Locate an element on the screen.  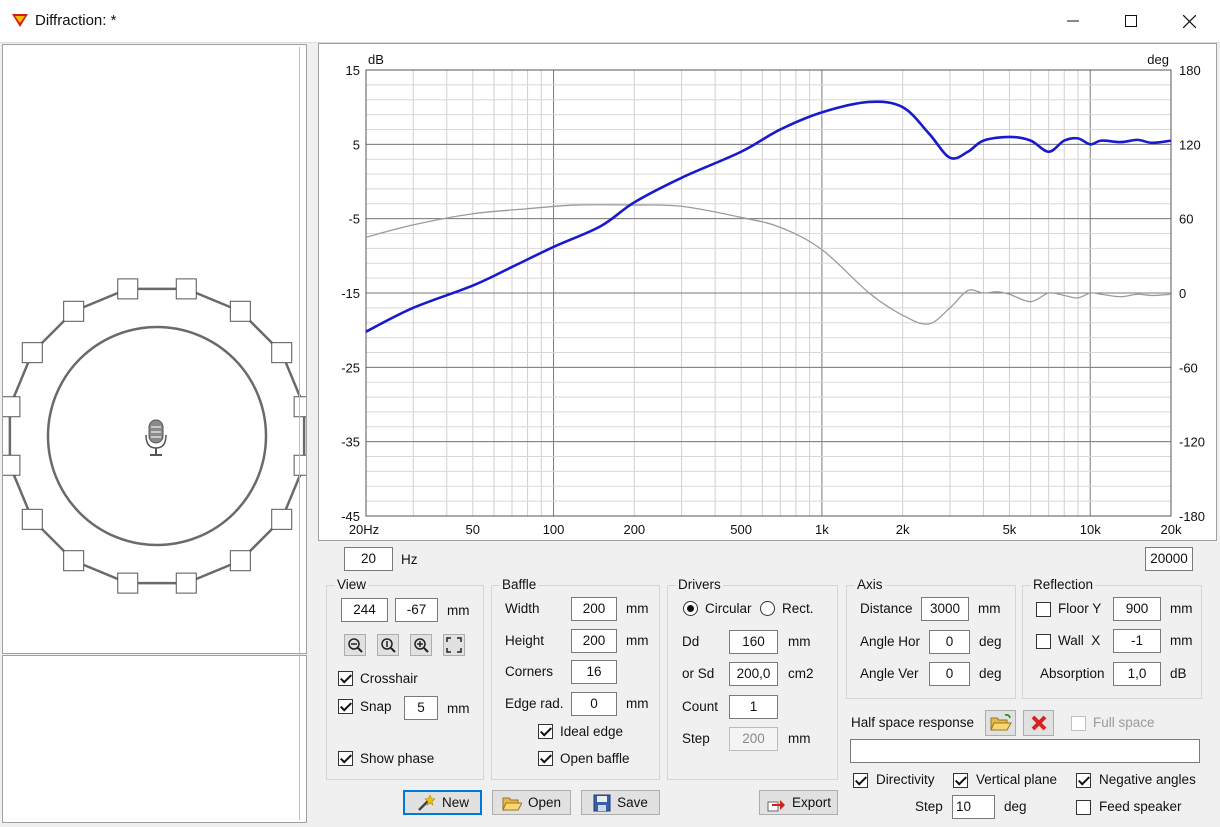
drivers-step-field: 200 is located at coordinates (753, 739).